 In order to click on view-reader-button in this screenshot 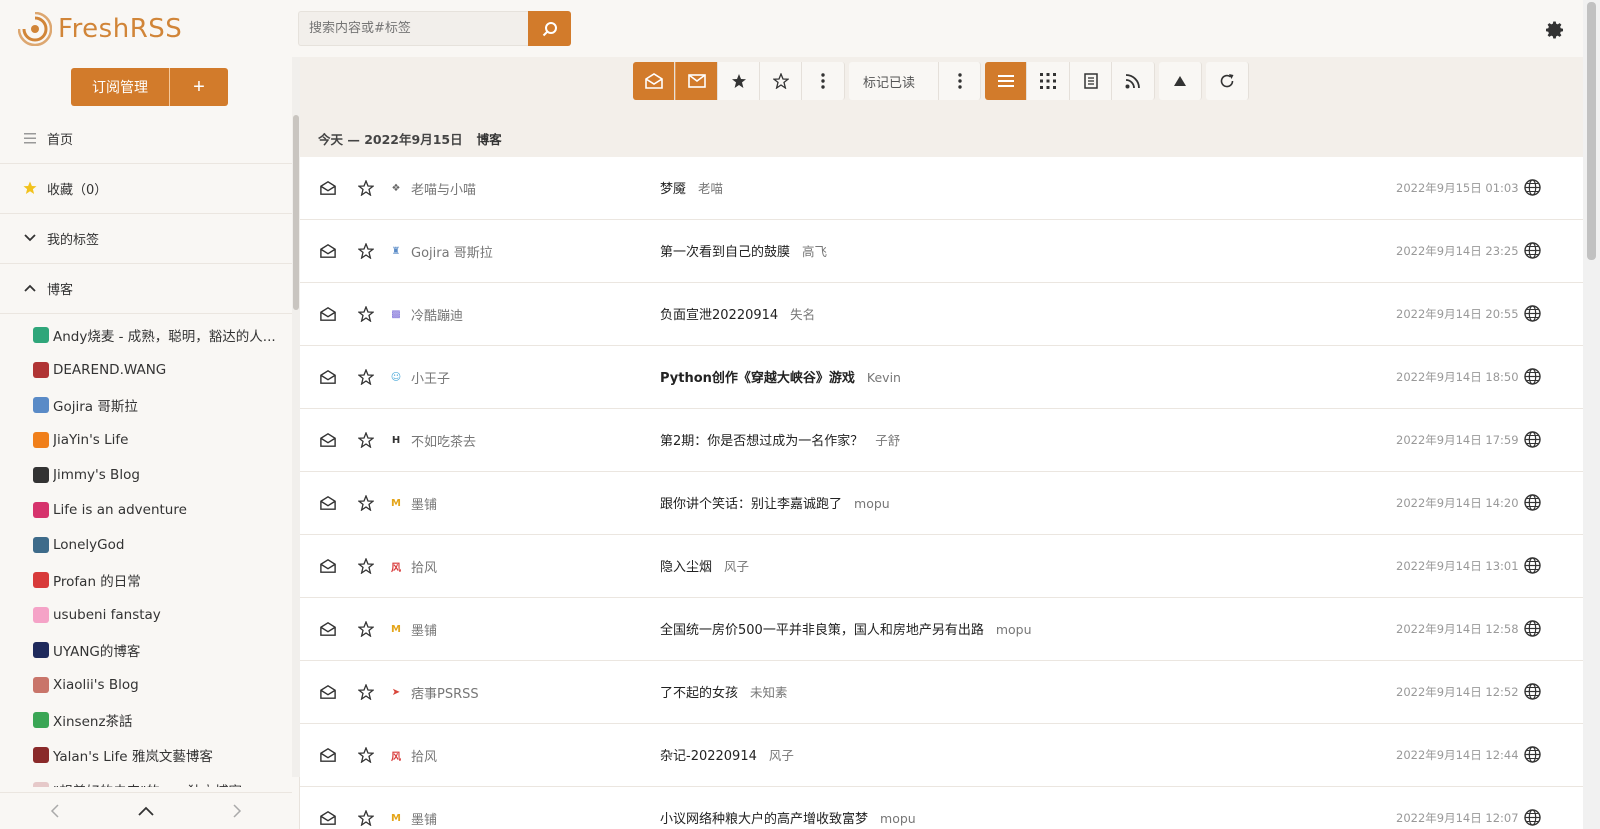, I will do `click(1091, 81)`.